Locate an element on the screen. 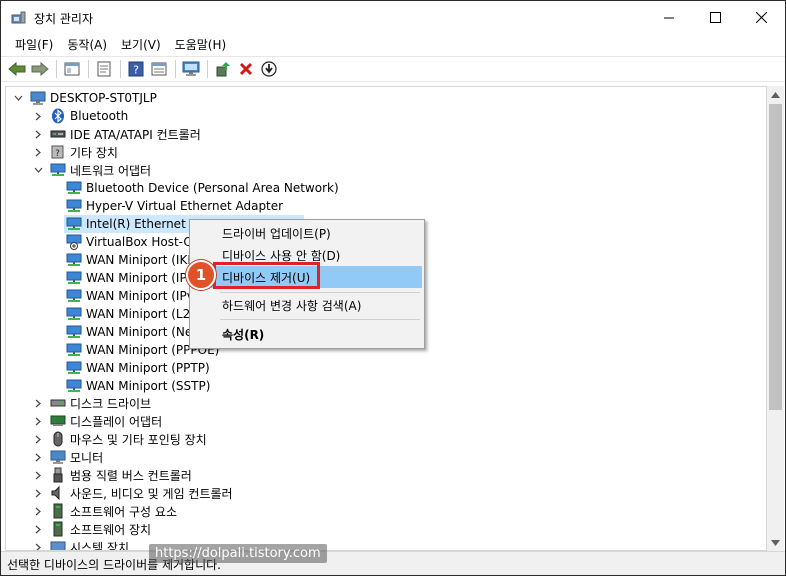  tree-device-item: VirtualBox Host-O is located at coordinates (129, 242).